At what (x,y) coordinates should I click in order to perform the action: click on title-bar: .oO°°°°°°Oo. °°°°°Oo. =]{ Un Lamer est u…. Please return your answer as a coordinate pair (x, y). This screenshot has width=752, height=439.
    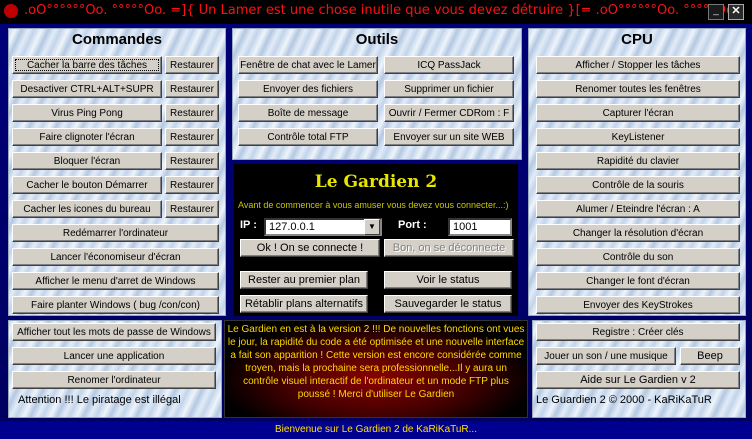
    Looking at the image, I should click on (376, 12).